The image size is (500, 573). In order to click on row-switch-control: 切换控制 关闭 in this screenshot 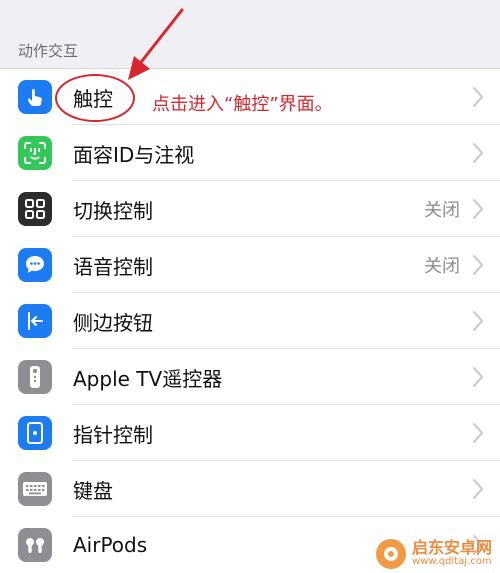, I will do `click(250, 209)`.